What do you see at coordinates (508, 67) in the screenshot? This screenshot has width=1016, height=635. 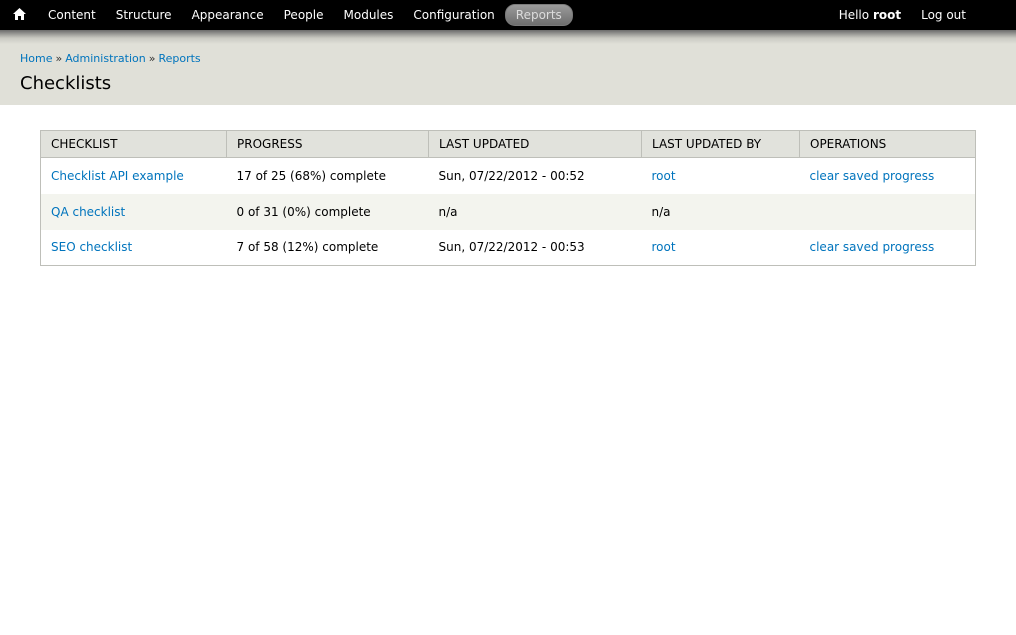 I see `page-header: Home» Administration» Reports Checklists` at bounding box center [508, 67].